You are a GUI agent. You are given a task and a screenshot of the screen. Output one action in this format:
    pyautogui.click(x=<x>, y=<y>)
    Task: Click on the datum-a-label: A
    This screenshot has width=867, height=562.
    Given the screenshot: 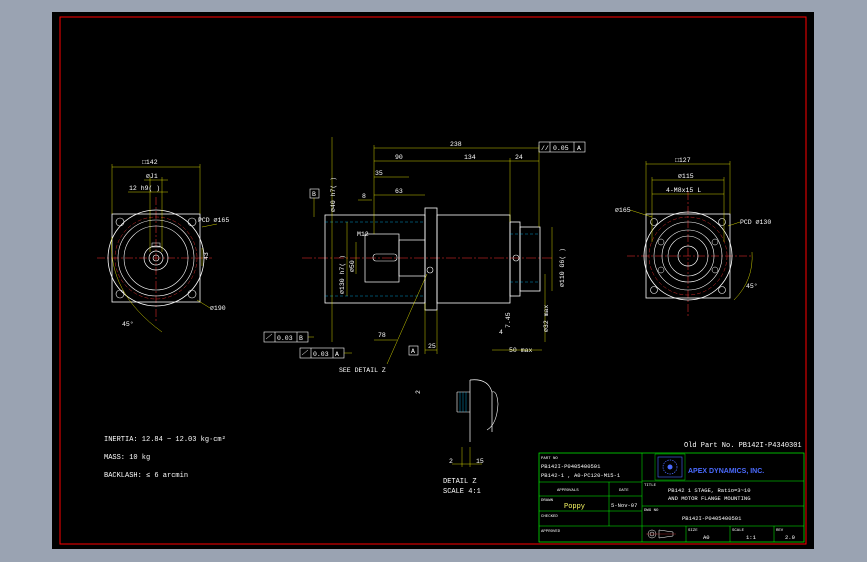 What is the action you would take?
    pyautogui.click(x=413, y=351)
    